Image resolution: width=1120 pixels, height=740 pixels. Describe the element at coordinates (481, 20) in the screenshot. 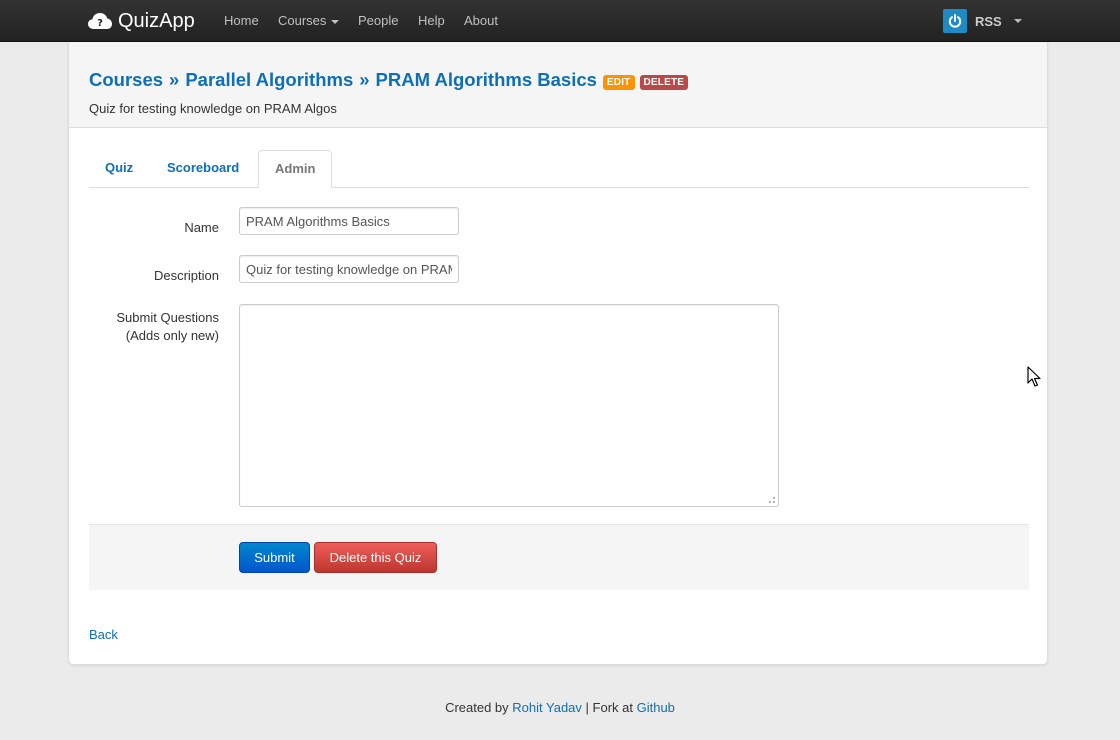

I see `nav-about: About` at that location.